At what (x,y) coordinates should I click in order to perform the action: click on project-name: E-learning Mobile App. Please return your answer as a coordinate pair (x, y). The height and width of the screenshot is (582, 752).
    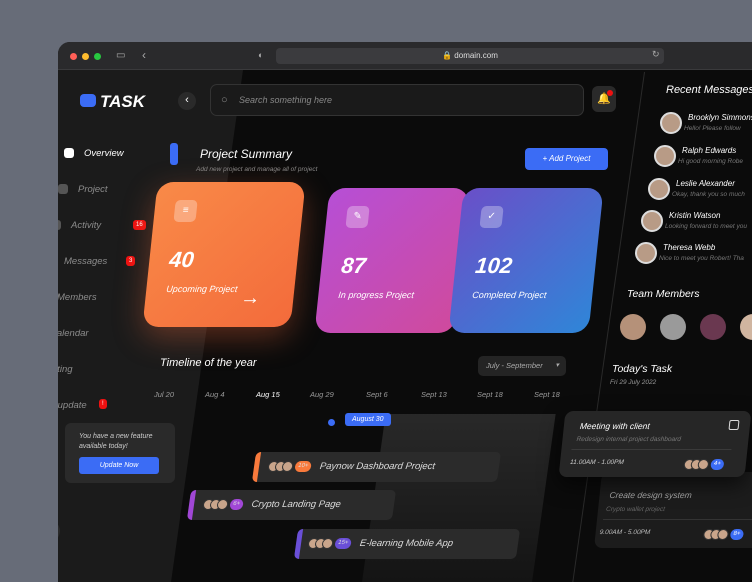
    Looking at the image, I should click on (406, 543).